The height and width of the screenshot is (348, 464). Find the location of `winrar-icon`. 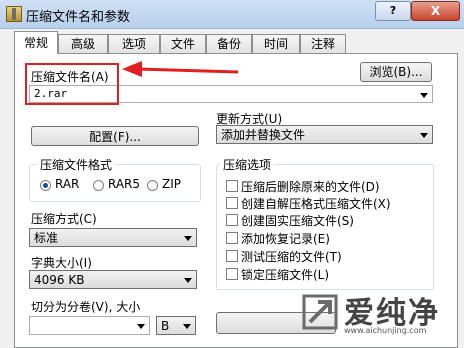

winrar-icon is located at coordinates (14, 14).